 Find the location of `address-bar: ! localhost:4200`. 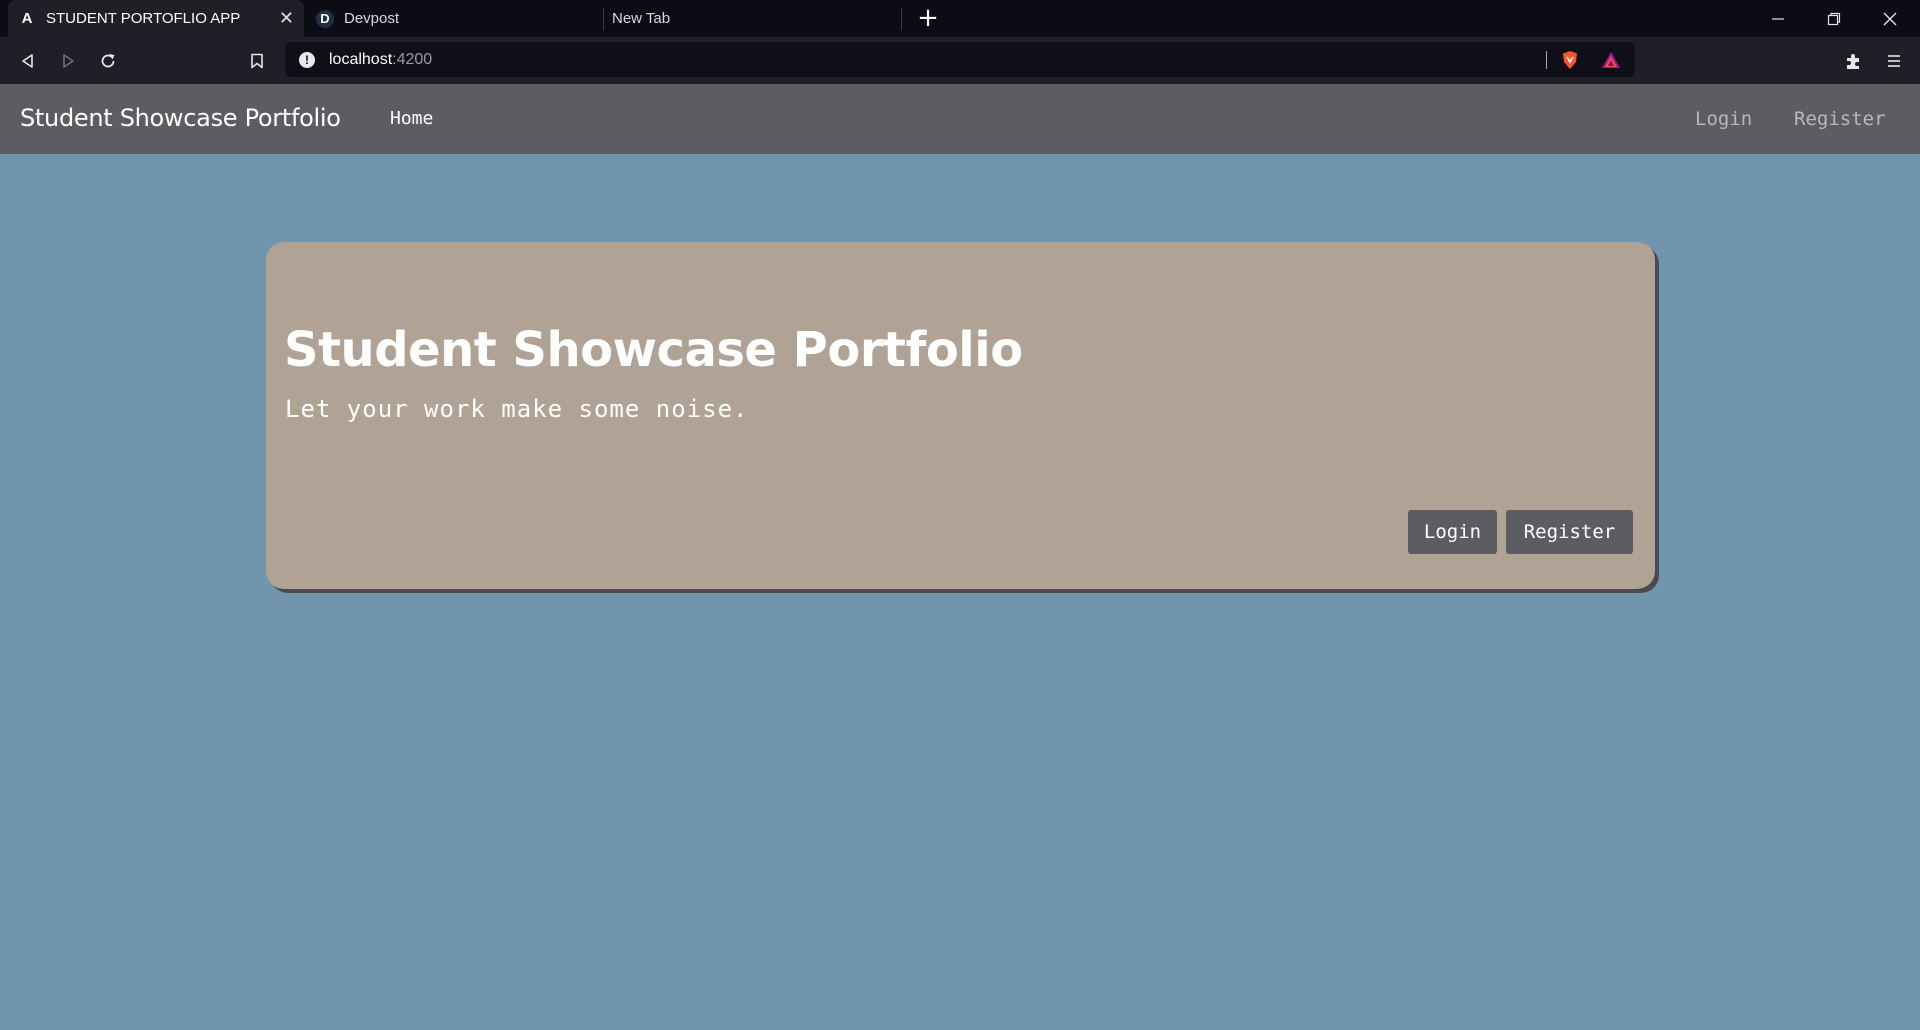

address-bar: ! localhost:4200 is located at coordinates (960, 59).